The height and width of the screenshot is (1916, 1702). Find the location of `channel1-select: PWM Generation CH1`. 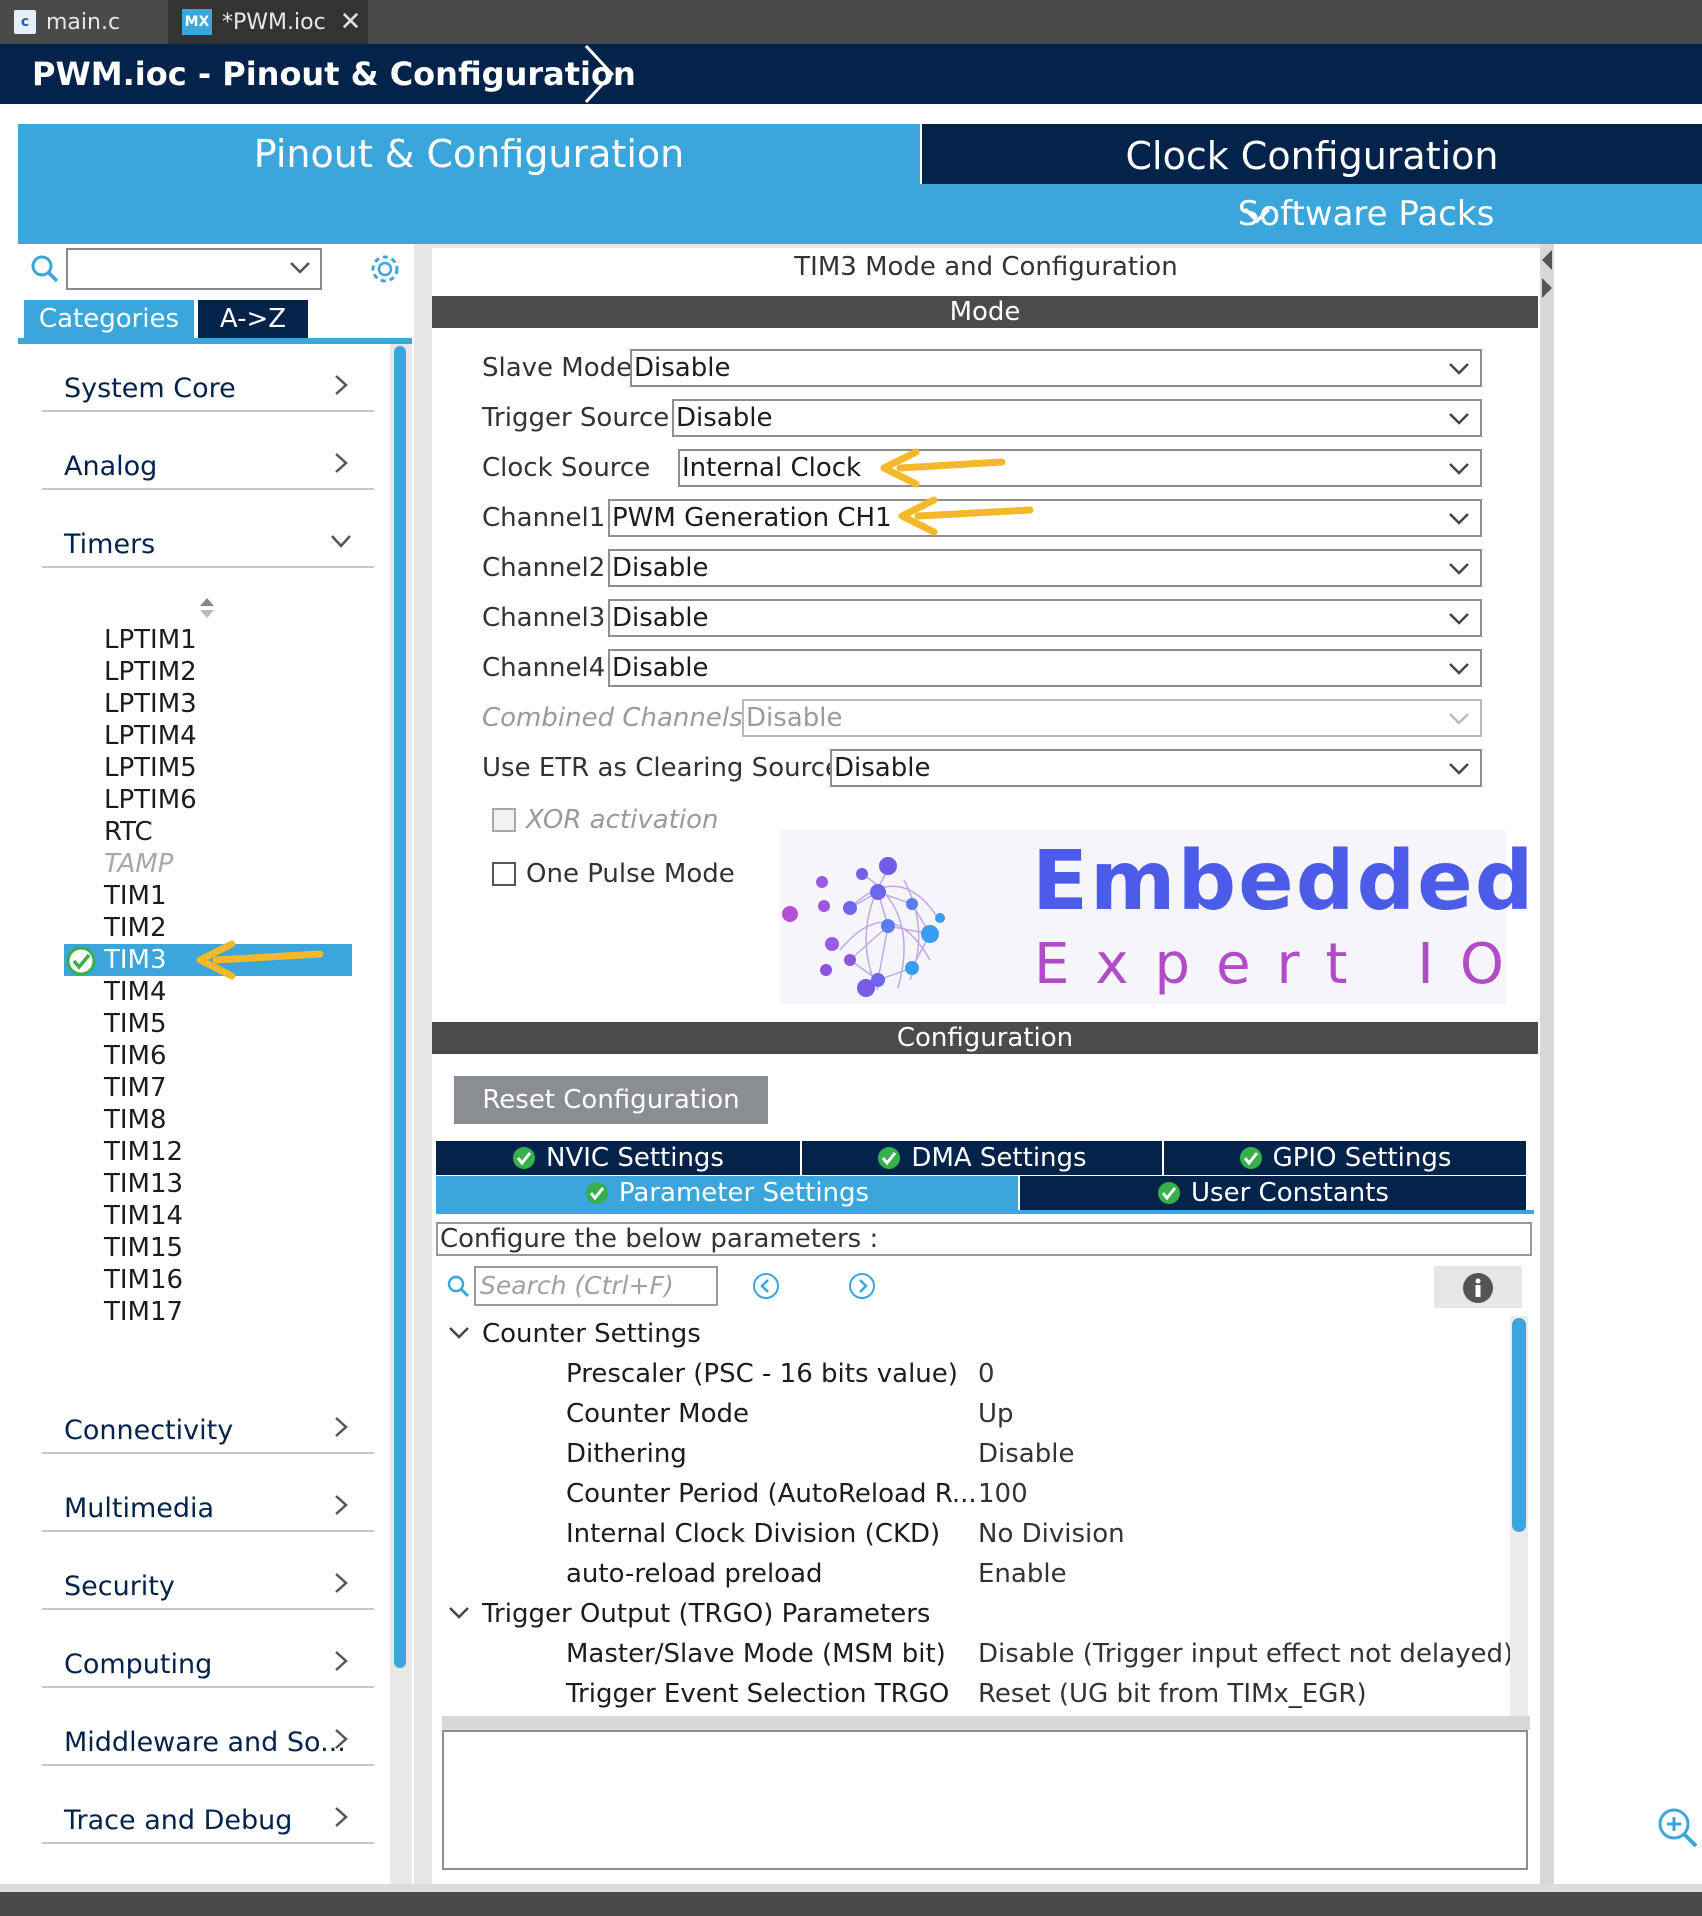

channel1-select: PWM Generation CH1 is located at coordinates (1045, 518).